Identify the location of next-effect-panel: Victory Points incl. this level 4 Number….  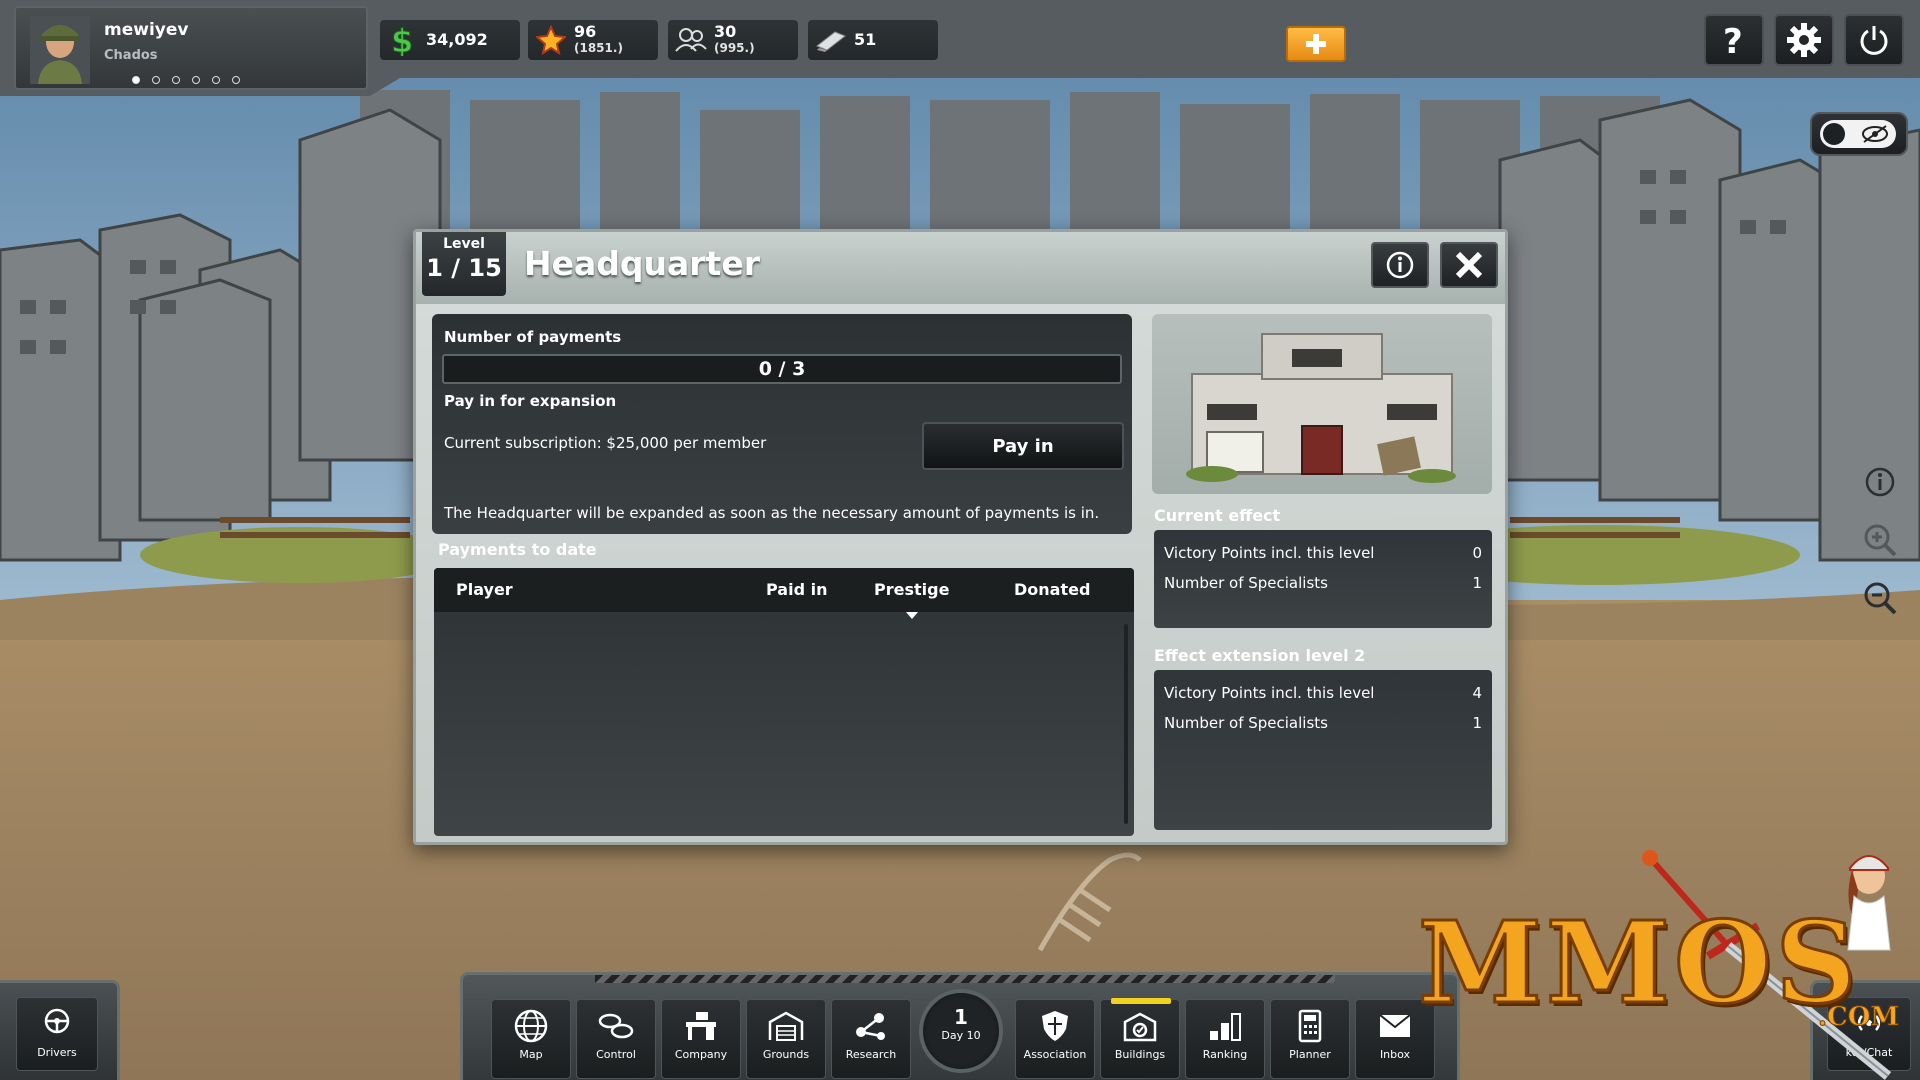
(1323, 750).